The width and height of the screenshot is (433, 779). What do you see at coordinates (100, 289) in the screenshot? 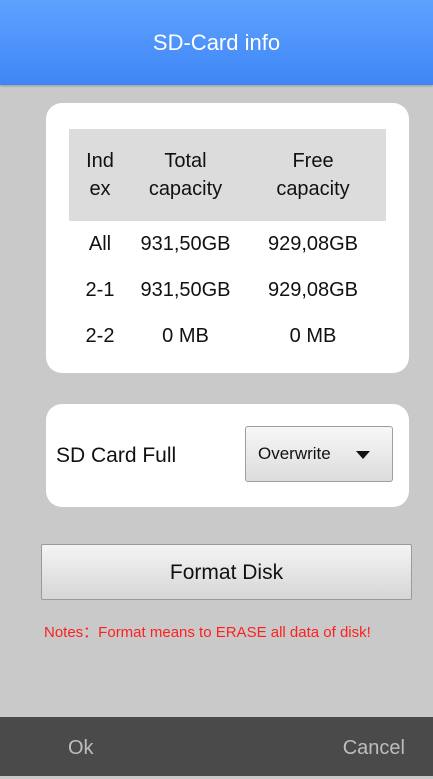
I see `cell-index: 2-1` at bounding box center [100, 289].